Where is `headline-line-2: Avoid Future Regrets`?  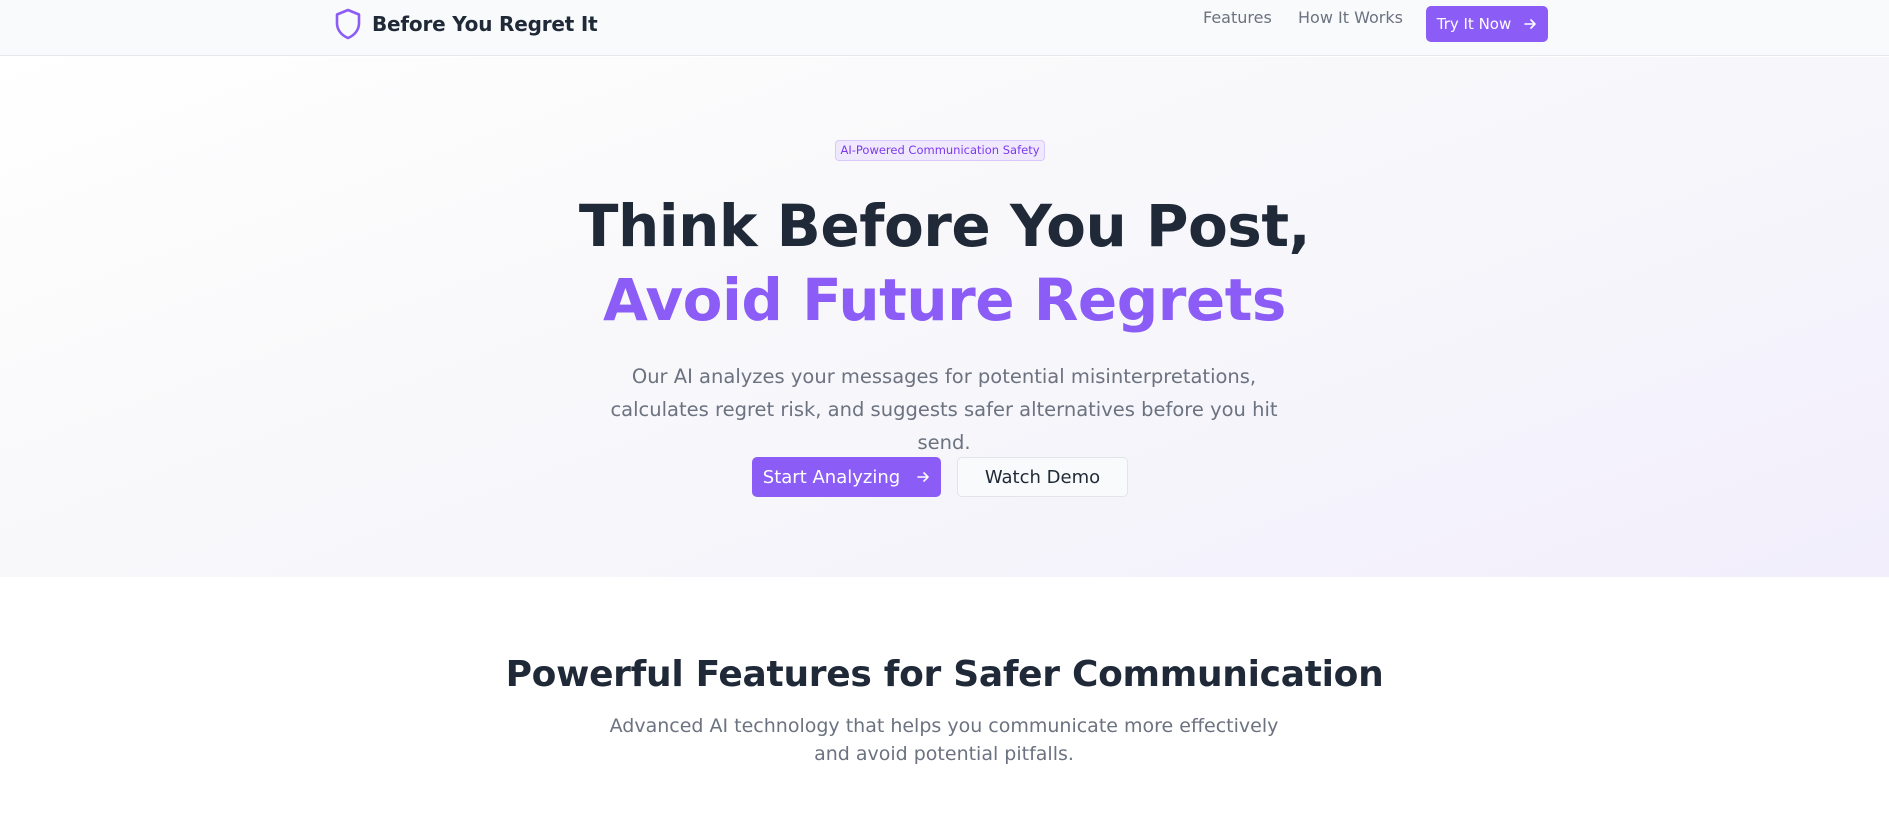 headline-line-2: Avoid Future Regrets is located at coordinates (944, 300).